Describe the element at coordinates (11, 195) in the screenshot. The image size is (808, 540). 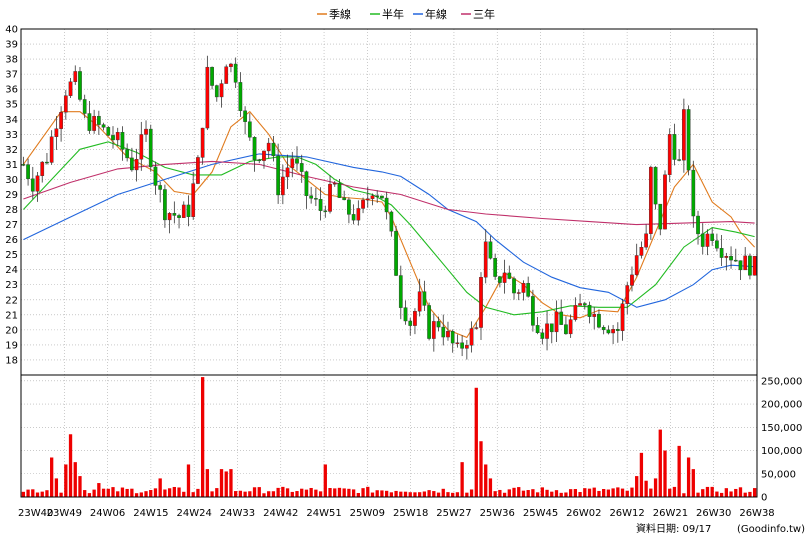
I see `price-tick-label: 29` at that location.